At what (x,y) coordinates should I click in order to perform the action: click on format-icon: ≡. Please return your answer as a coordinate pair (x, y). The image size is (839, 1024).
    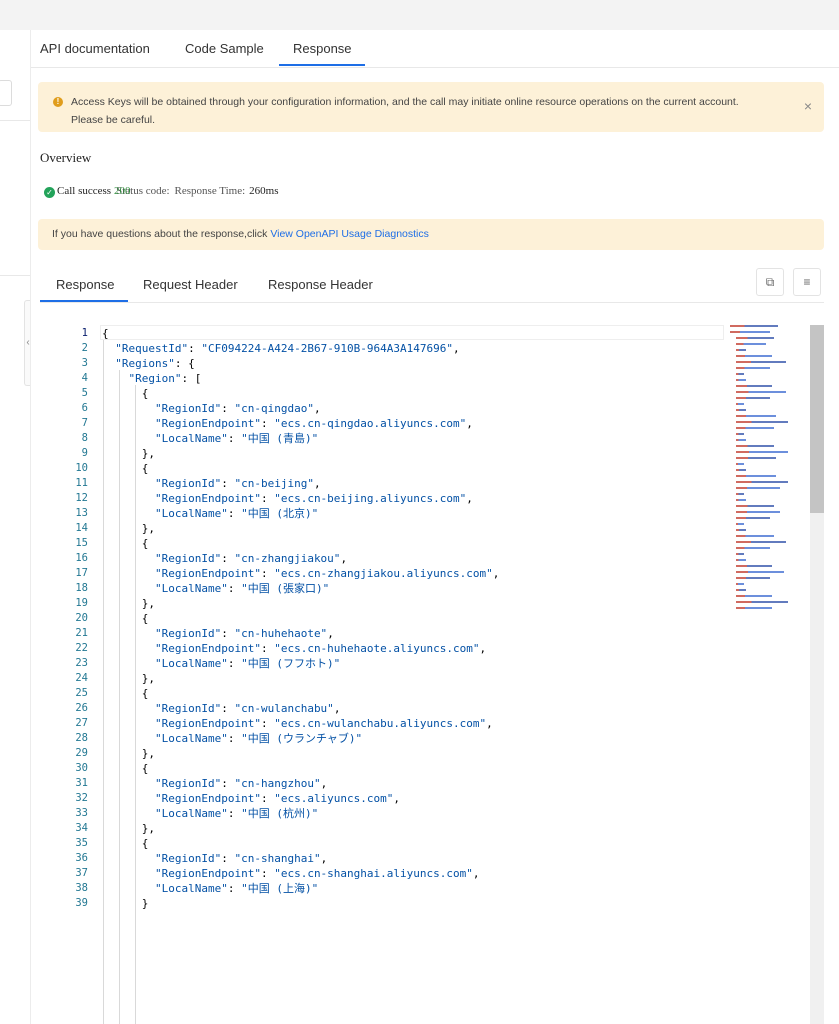
    Looking at the image, I should click on (807, 282).